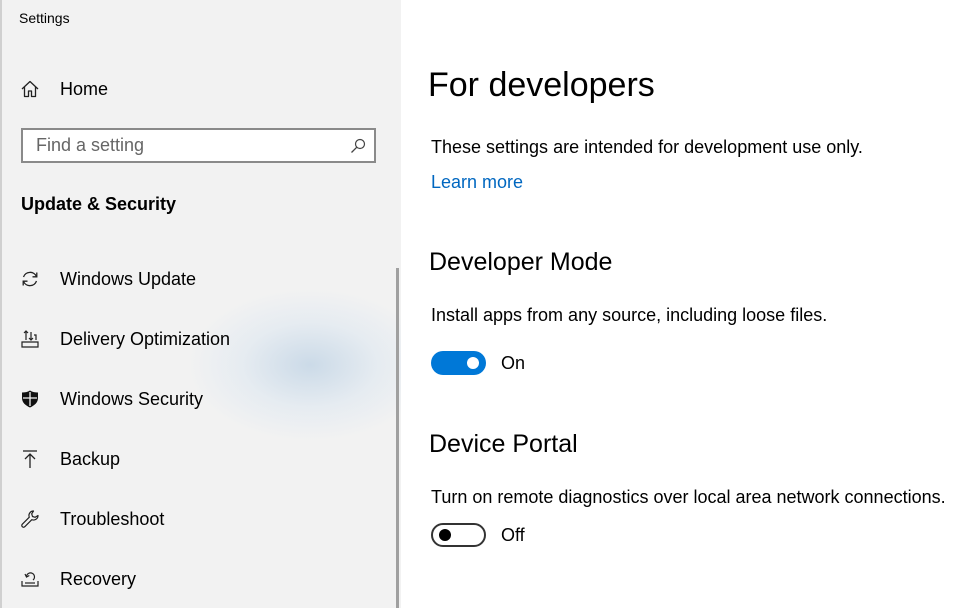 This screenshot has height=608, width=970. Describe the element at coordinates (458, 535) in the screenshot. I see `device-portal-toggle` at that location.